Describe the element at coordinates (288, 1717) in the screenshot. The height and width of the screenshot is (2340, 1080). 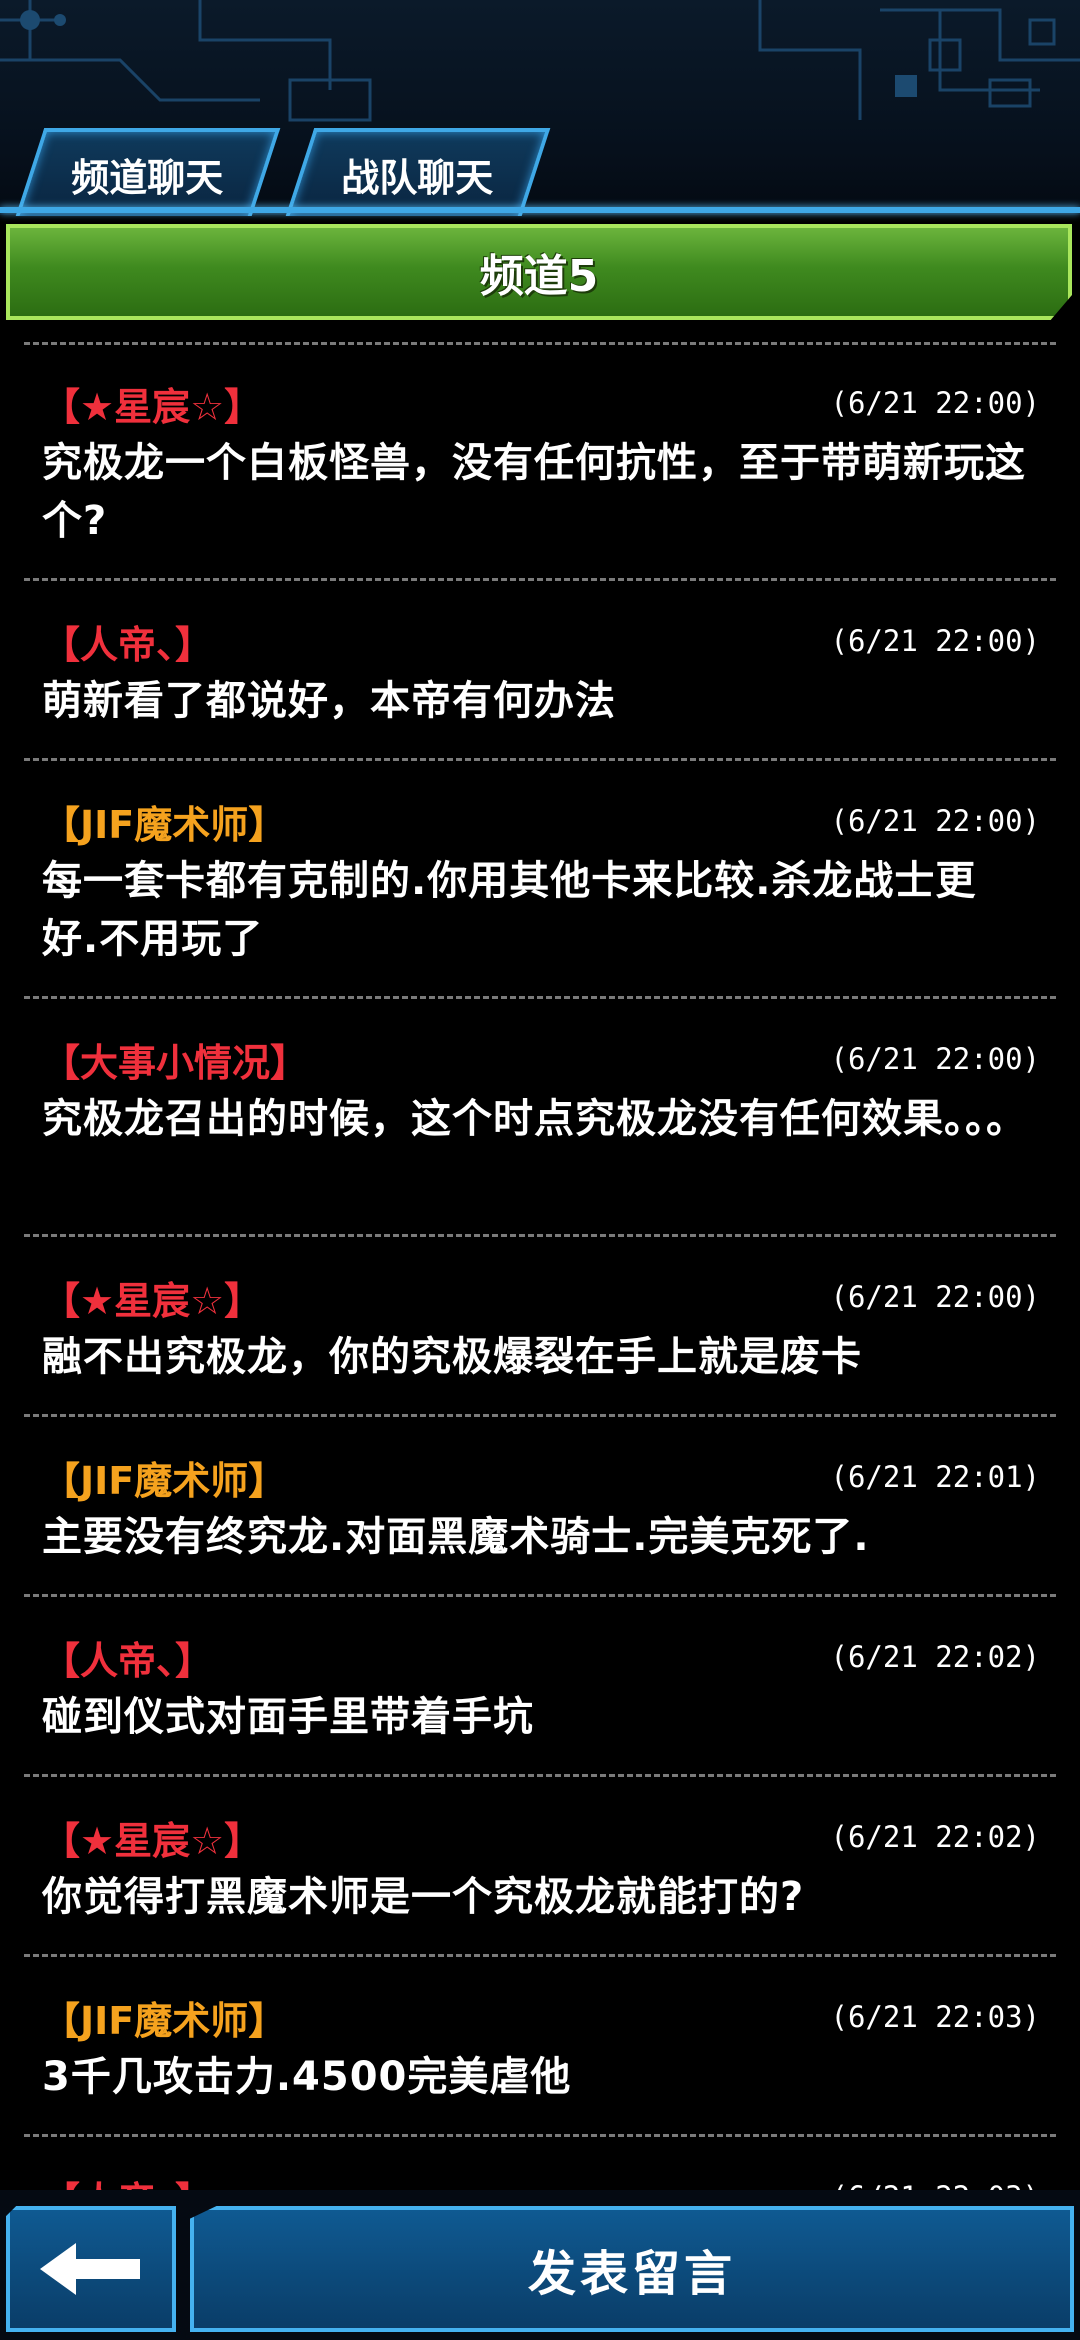
I see `message-text: 碰到仪式对面手里带着手坑` at that location.